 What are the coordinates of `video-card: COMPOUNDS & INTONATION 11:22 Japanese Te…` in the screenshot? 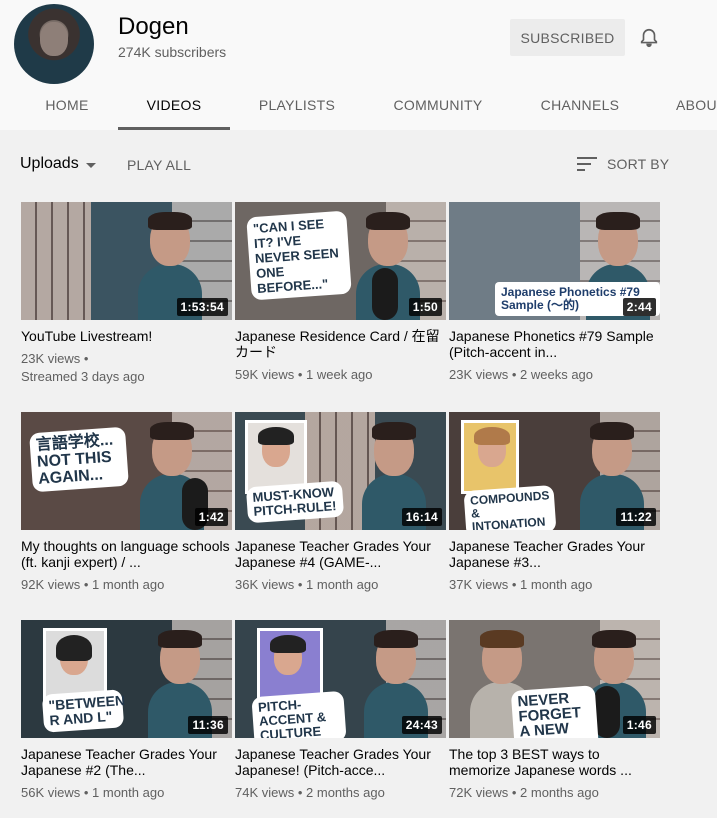 It's located at (554, 503).